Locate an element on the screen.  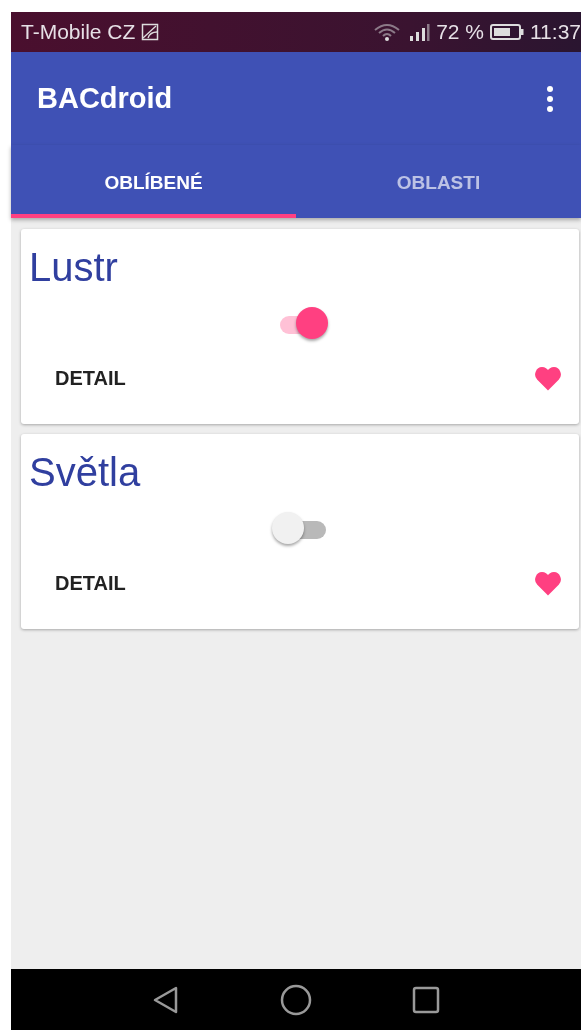
image-icon is located at coordinates (150, 32).